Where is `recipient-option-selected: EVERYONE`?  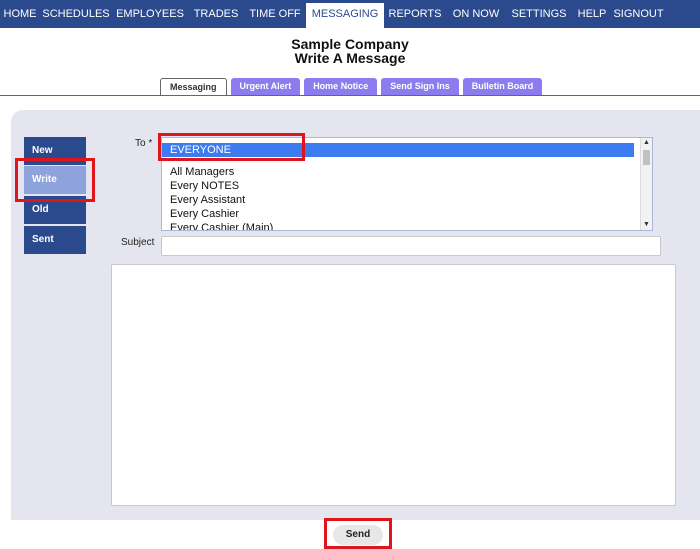
recipient-option-selected: EVERYONE is located at coordinates (398, 150).